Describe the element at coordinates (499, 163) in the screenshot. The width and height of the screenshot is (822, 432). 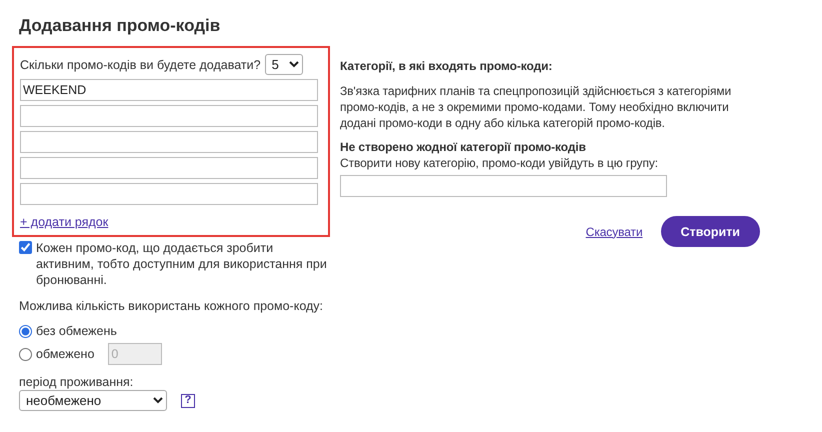
I see `new-category-label: Створити нову категорію, промо-коди увійдуть в цю групу:` at that location.